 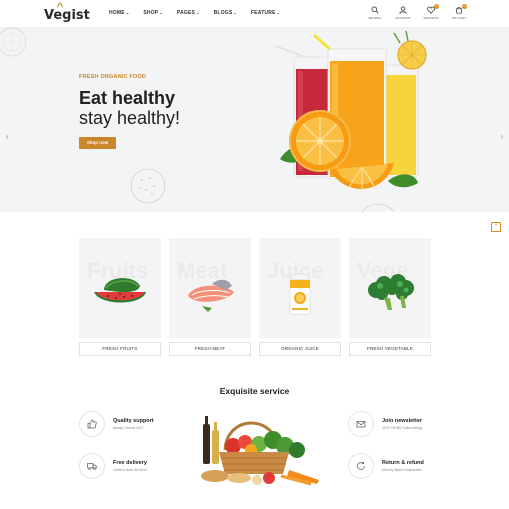 What do you see at coordinates (375, 10) in the screenshot?
I see `search-icon` at bounding box center [375, 10].